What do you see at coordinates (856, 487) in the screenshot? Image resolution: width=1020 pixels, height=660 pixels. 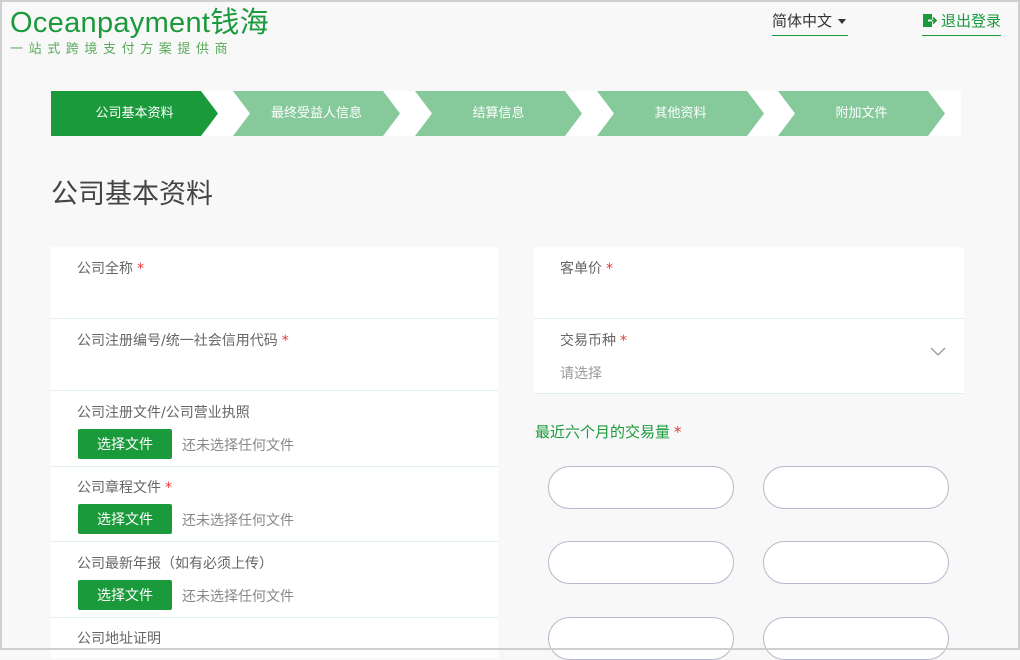 I see `volume-month-2-input` at bounding box center [856, 487].